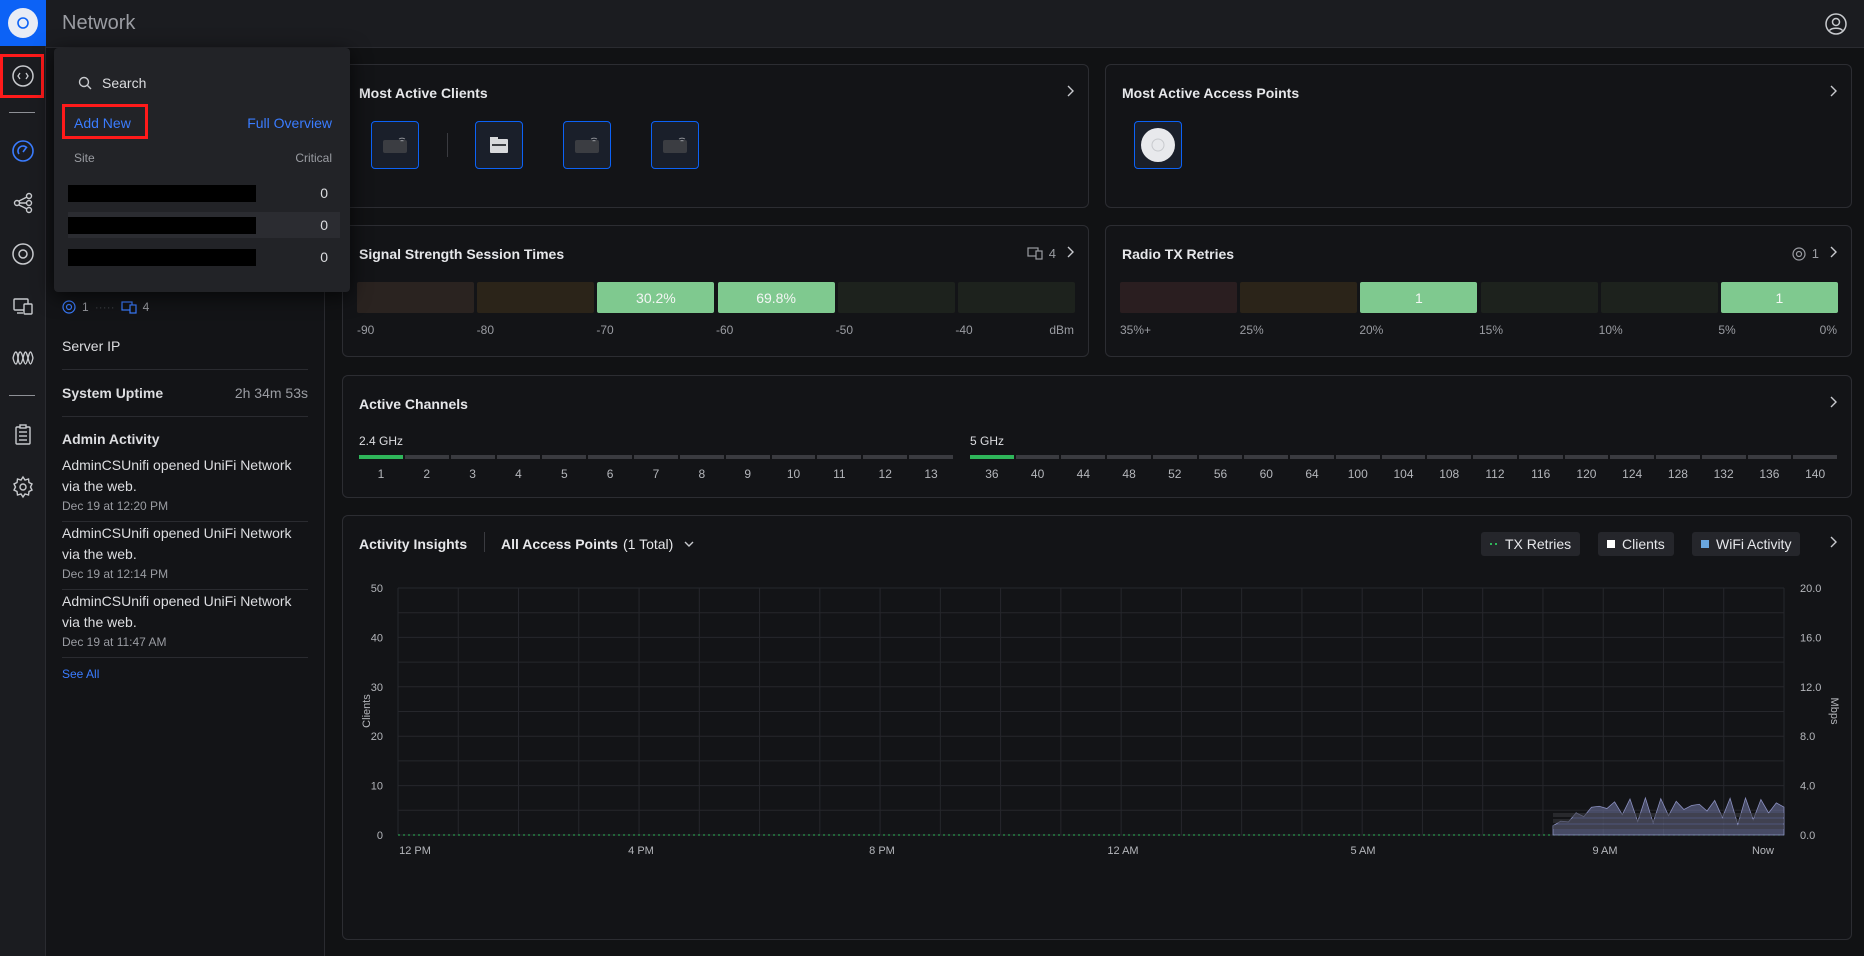  What do you see at coordinates (715, 136) in the screenshot?
I see `most-active-clients-card: Most Active Clients` at bounding box center [715, 136].